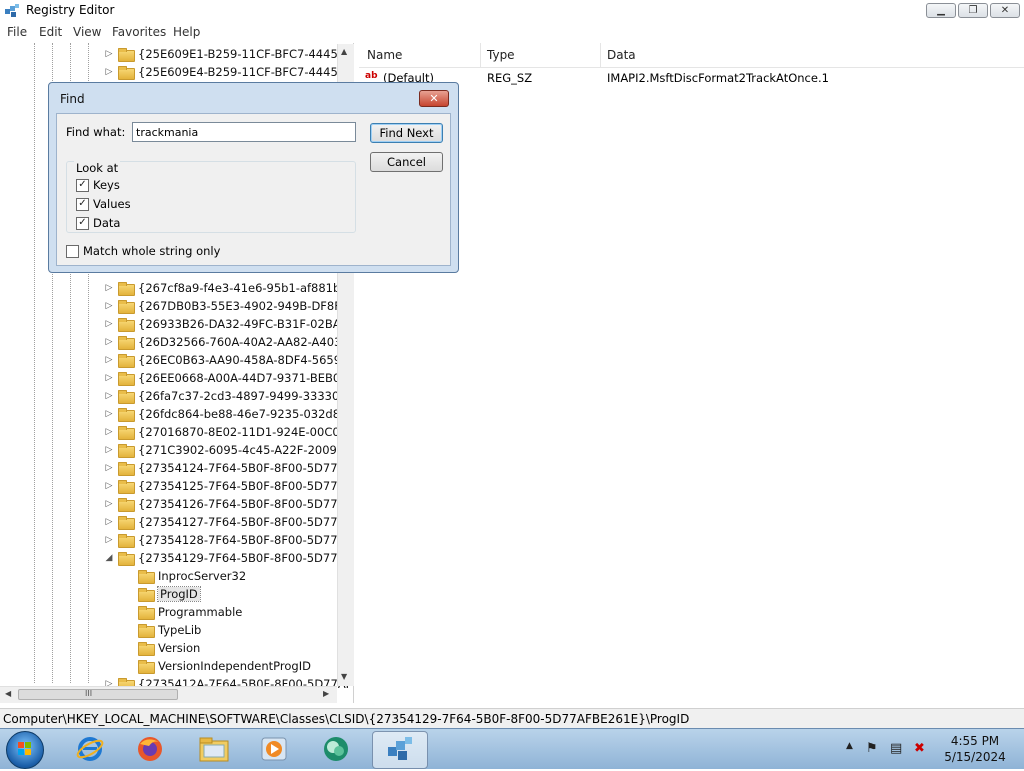  What do you see at coordinates (228, 414) in the screenshot?
I see `tree-item-clsid: ▷ {26fdc864-be88-46e7-9235-032d8ea5` at bounding box center [228, 414].